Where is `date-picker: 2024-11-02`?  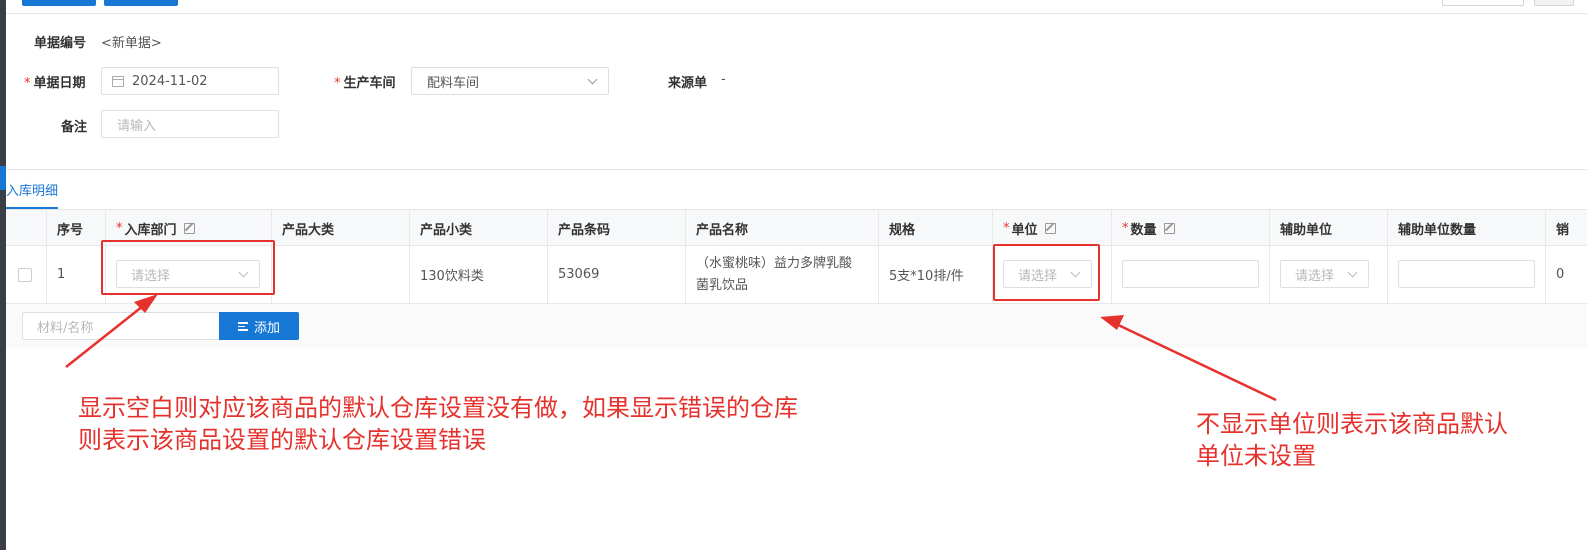 date-picker: 2024-11-02 is located at coordinates (190, 81).